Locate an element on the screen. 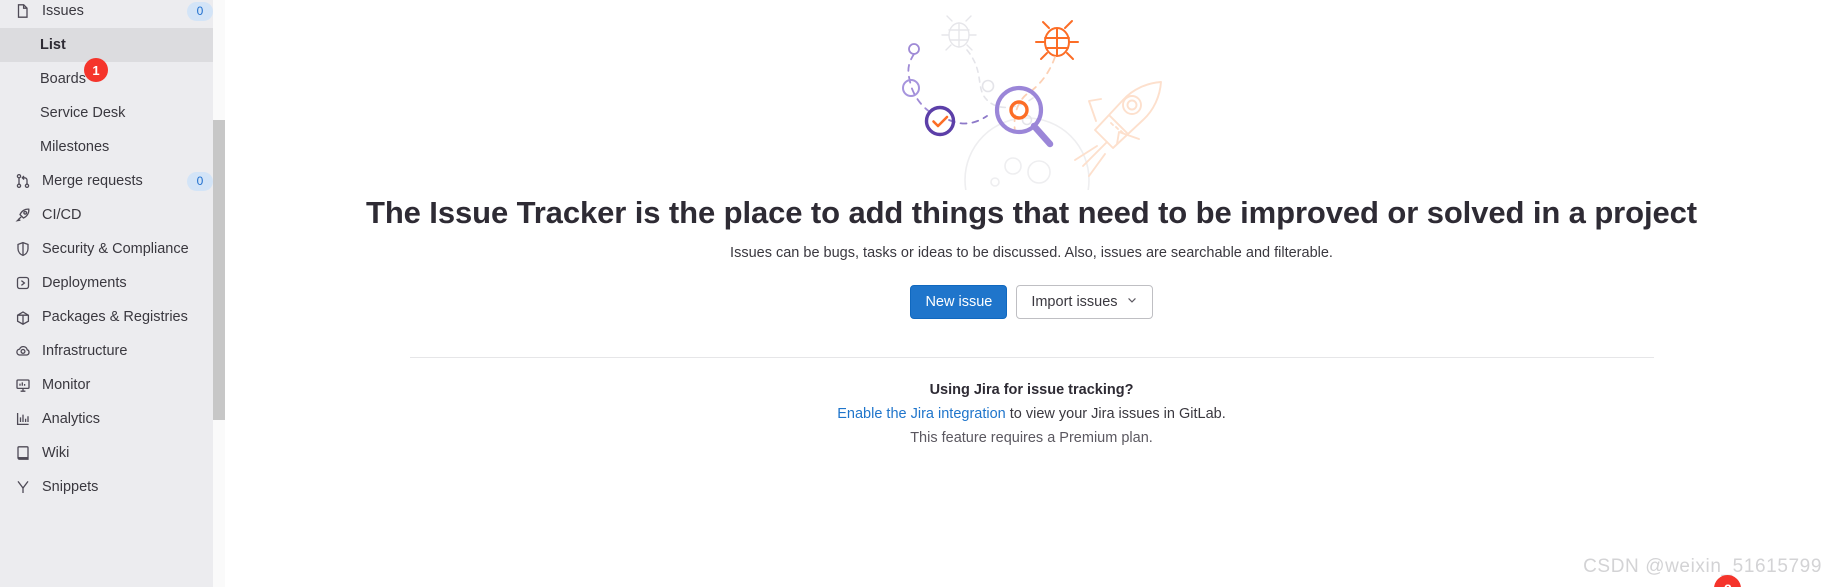 The height and width of the screenshot is (587, 1838). sidebar-item-label: Merge requests is located at coordinates (92, 180).